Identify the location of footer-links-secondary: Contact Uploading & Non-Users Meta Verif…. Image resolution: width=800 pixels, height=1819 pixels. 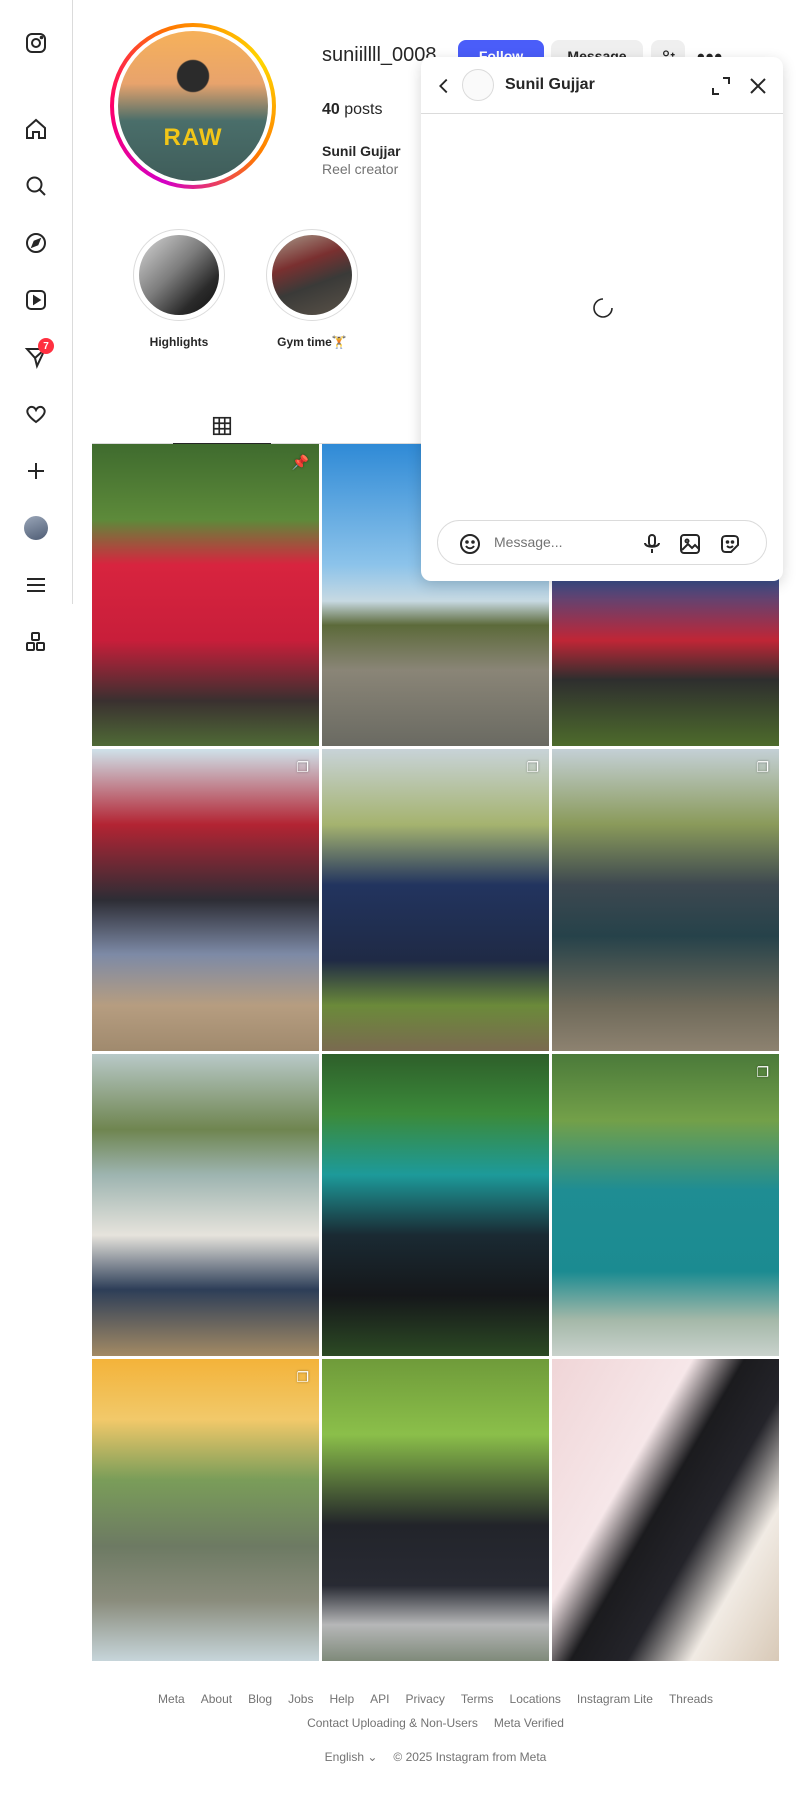
(435, 1723).